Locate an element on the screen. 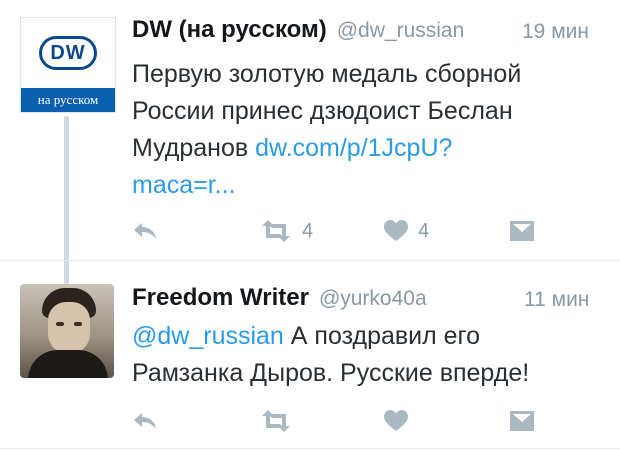 The height and width of the screenshot is (452, 620). avatar-caption: на русском is located at coordinates (68, 100).